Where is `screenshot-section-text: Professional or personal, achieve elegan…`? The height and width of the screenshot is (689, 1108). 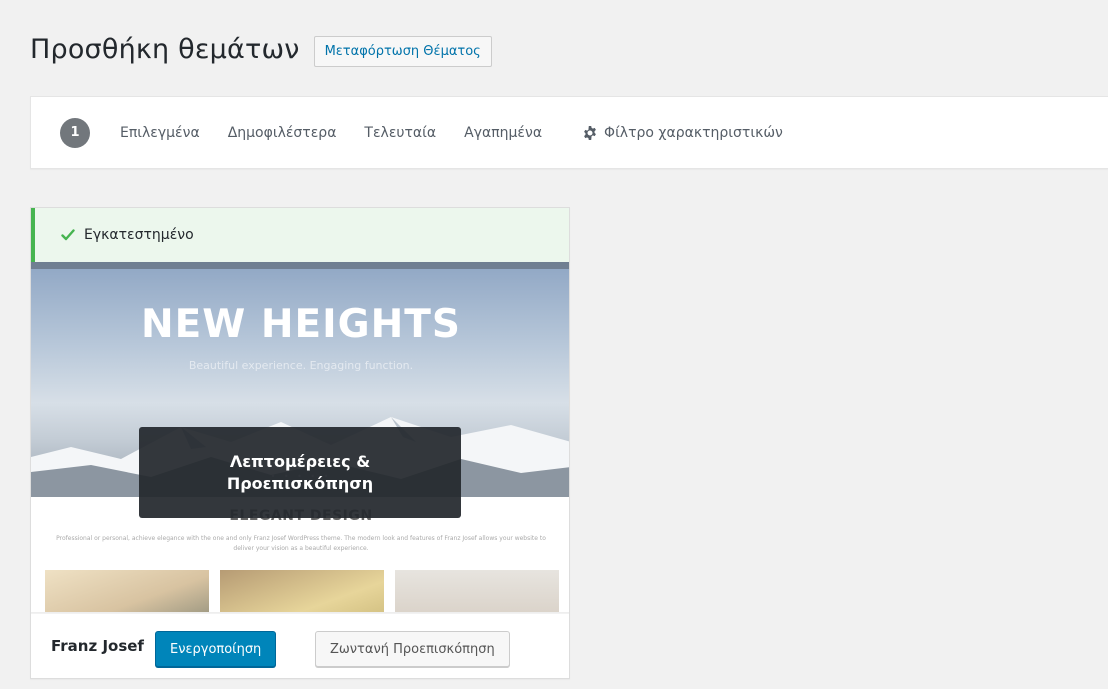
screenshot-section-text: Professional or personal, achieve elegan… is located at coordinates (301, 543).